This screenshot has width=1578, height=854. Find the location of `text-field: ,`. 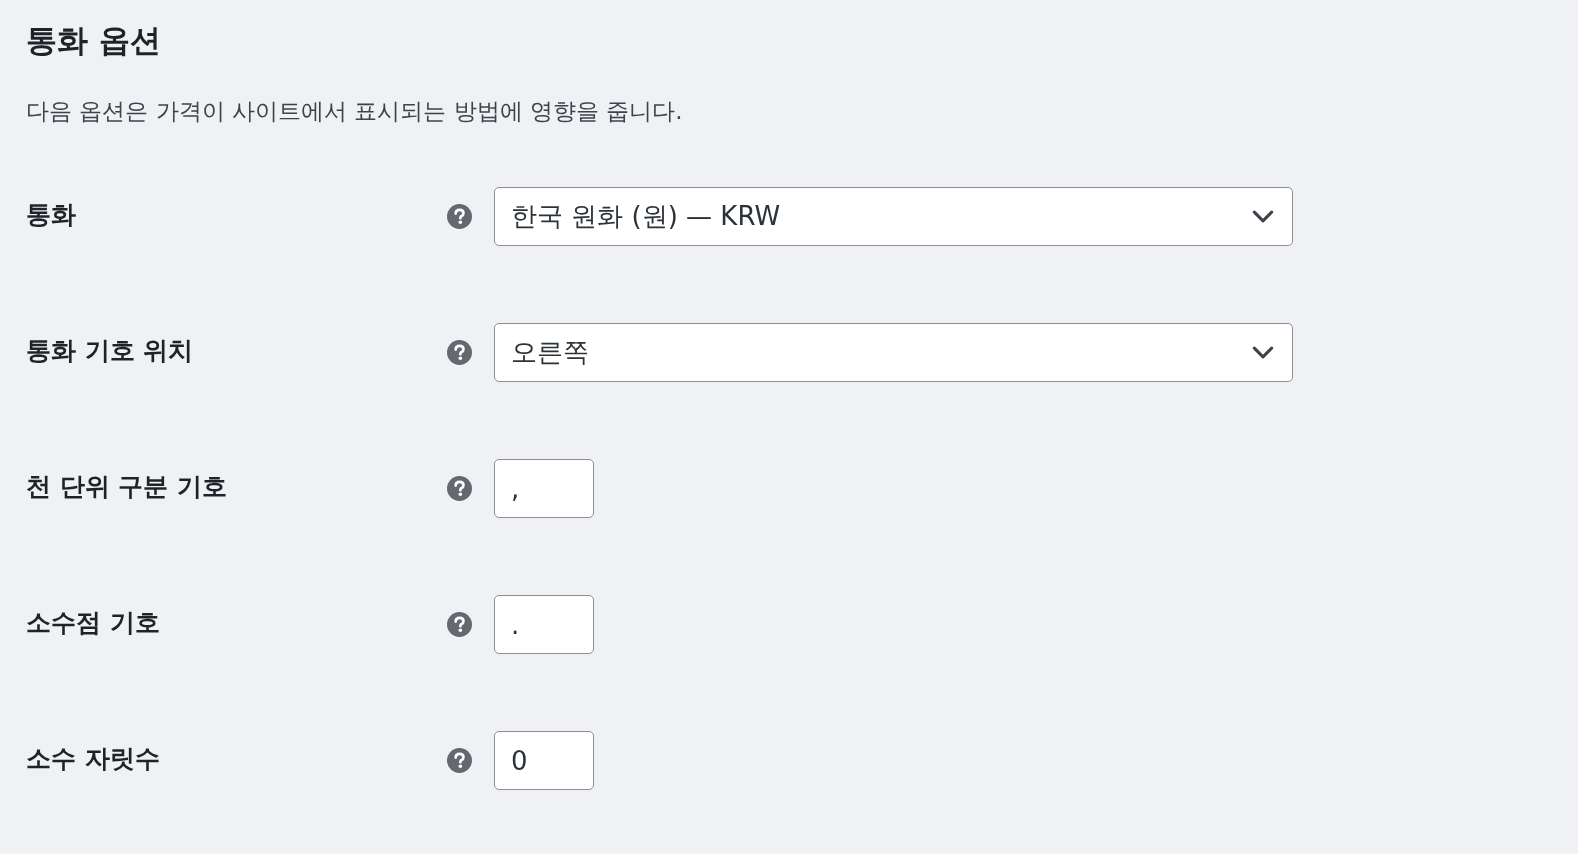

text-field: , is located at coordinates (544, 488).